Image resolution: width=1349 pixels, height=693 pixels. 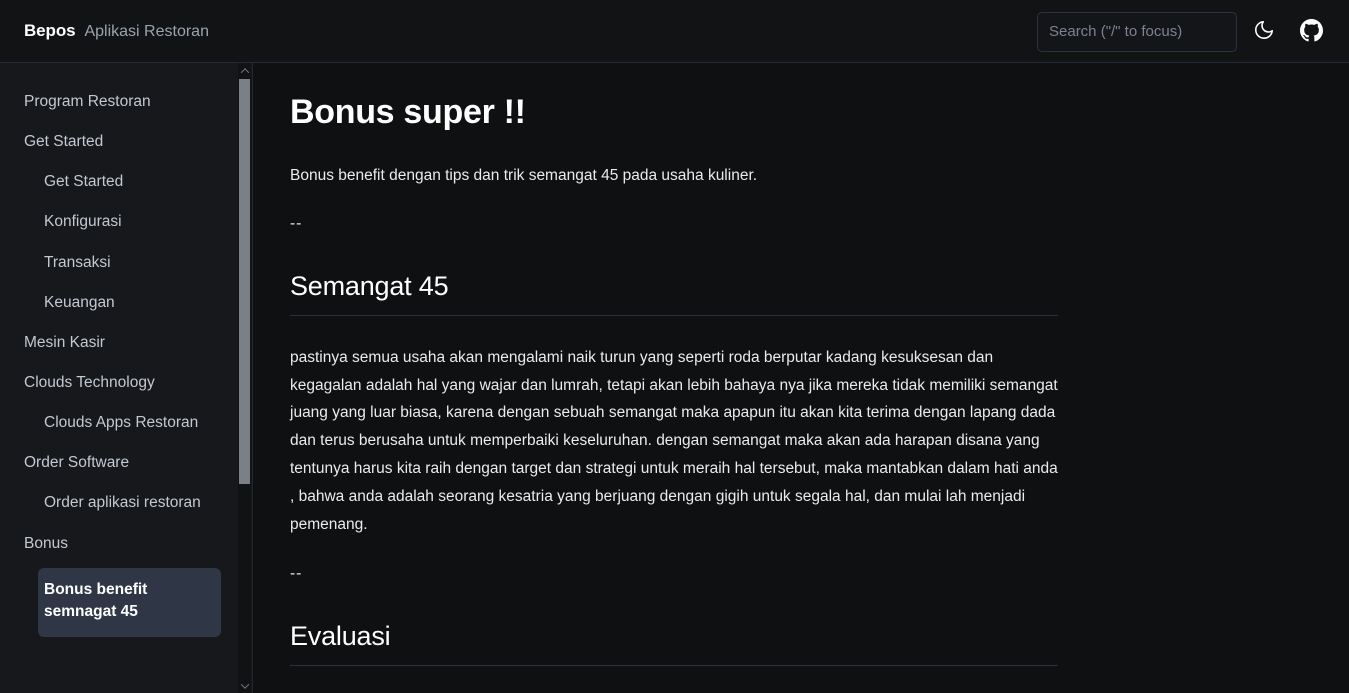 I want to click on chevron-up-icon, so click(x=244, y=72).